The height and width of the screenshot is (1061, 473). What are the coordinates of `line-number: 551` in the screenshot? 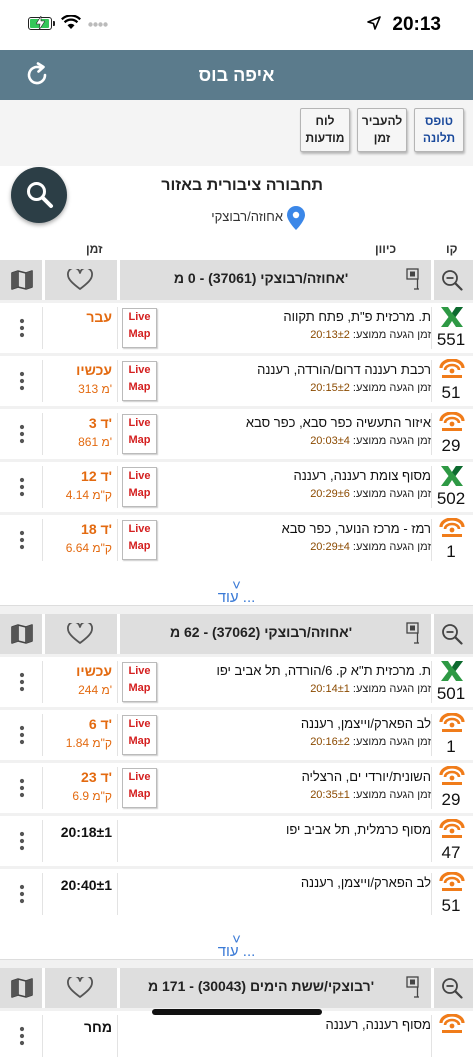 It's located at (451, 340).